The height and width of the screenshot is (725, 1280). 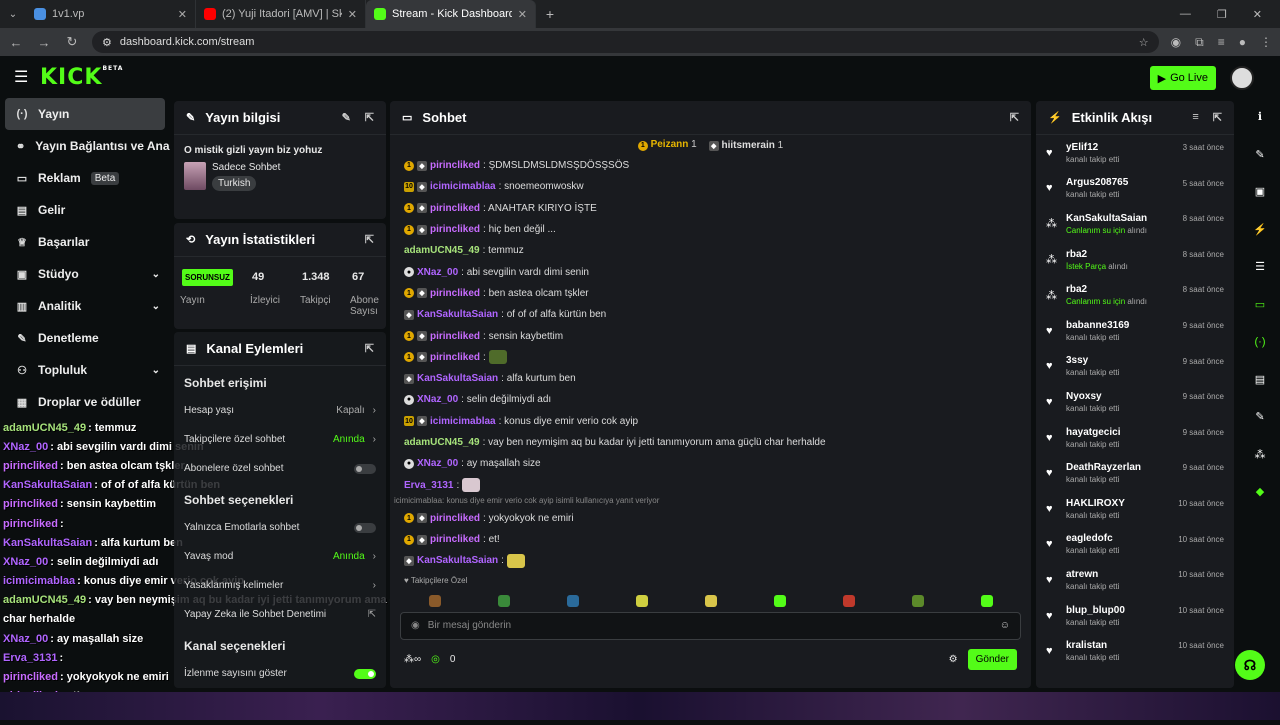 What do you see at coordinates (1103, 467) in the screenshot?
I see `event-username: DeathRayzerlan` at bounding box center [1103, 467].